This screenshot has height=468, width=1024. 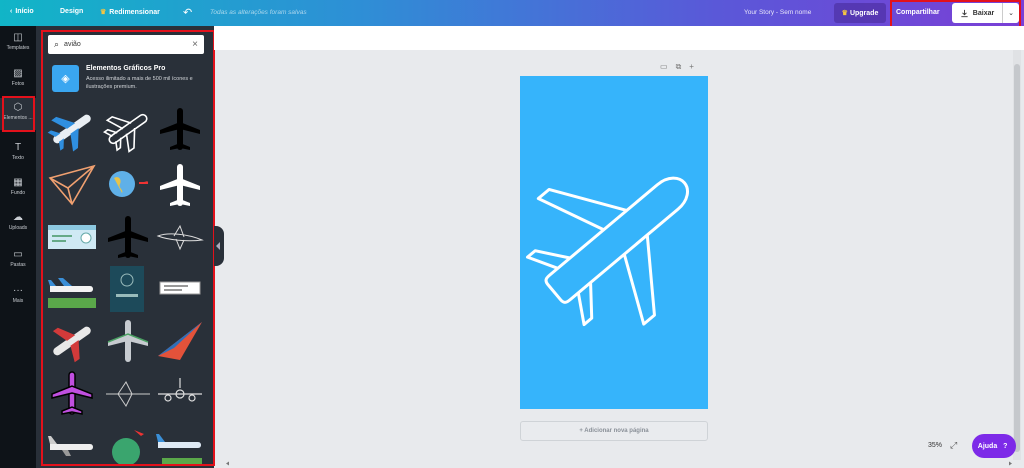 What do you see at coordinates (18, 254) in the screenshot?
I see `folder-icon: ▭` at bounding box center [18, 254].